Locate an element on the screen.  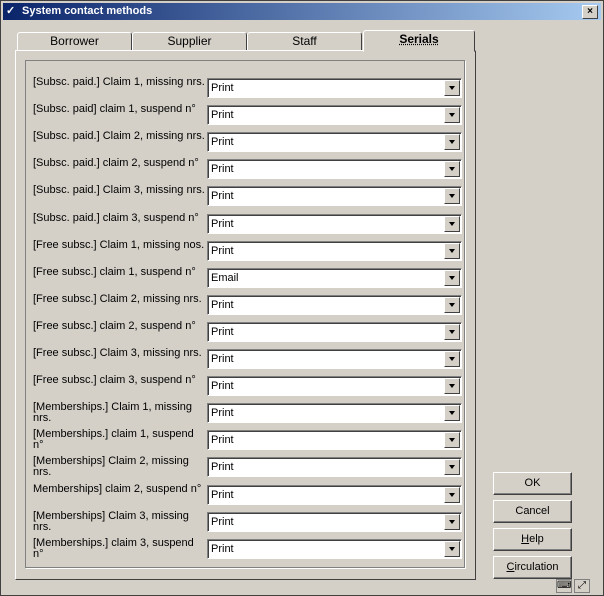
row-label: [Memberships.] claim 1, suspend n° is located at coordinates (113, 440).